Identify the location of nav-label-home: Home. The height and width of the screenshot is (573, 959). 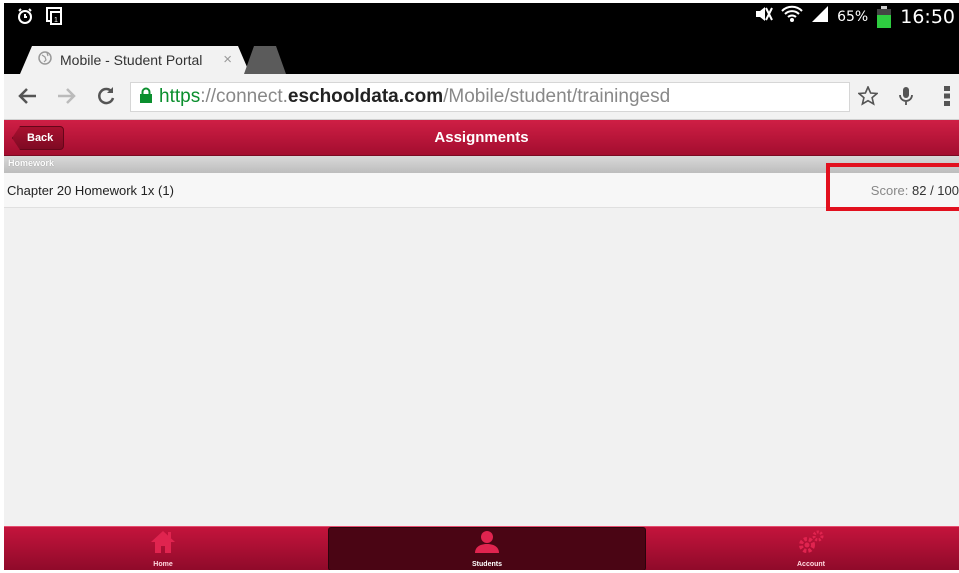
(163, 564).